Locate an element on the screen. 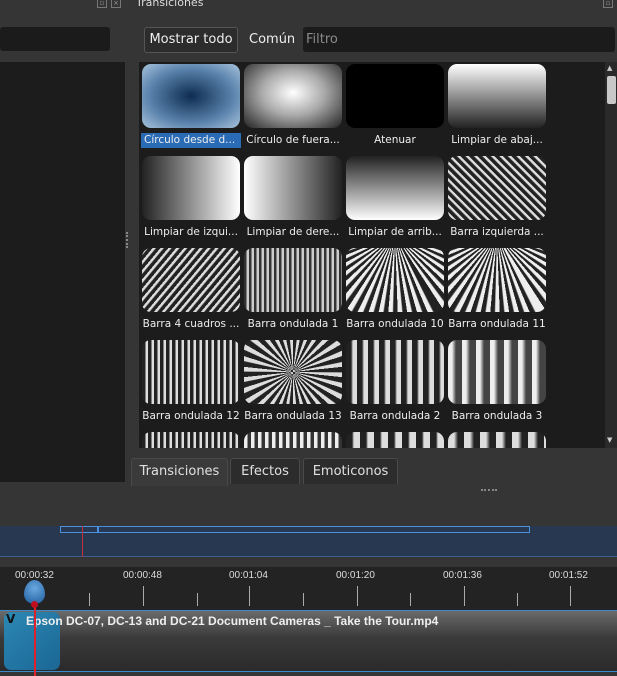  common-button: Común is located at coordinates (272, 40).